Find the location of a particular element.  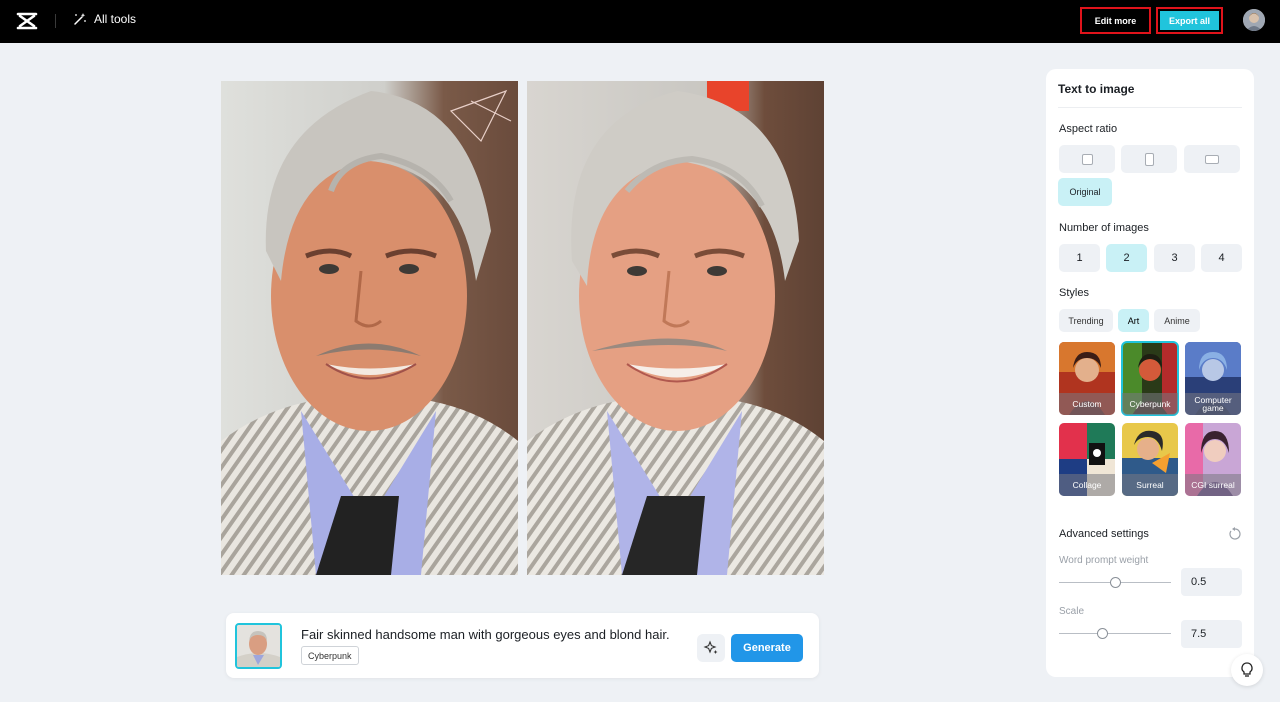

style-card-cgi-surreal: CGI surreal is located at coordinates (1213, 459).